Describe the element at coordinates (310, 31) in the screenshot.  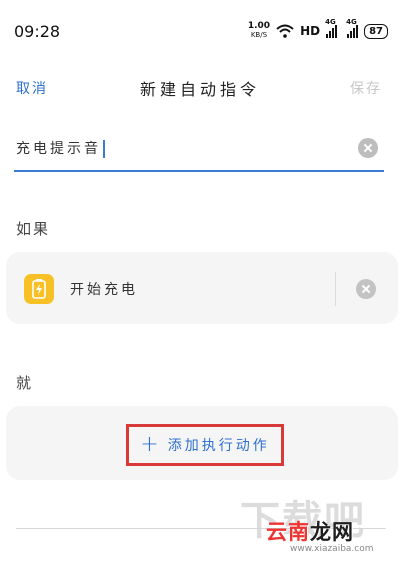
I see `hd-indicator: HD` at that location.